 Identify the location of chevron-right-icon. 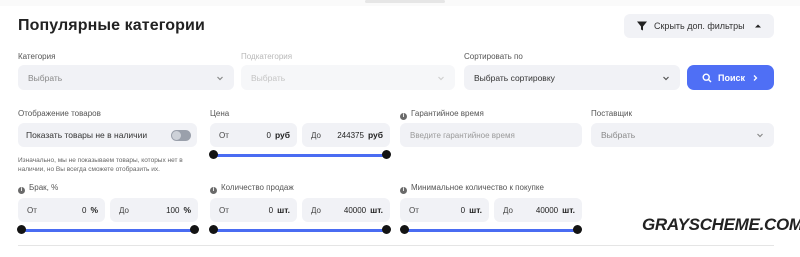
(755, 77).